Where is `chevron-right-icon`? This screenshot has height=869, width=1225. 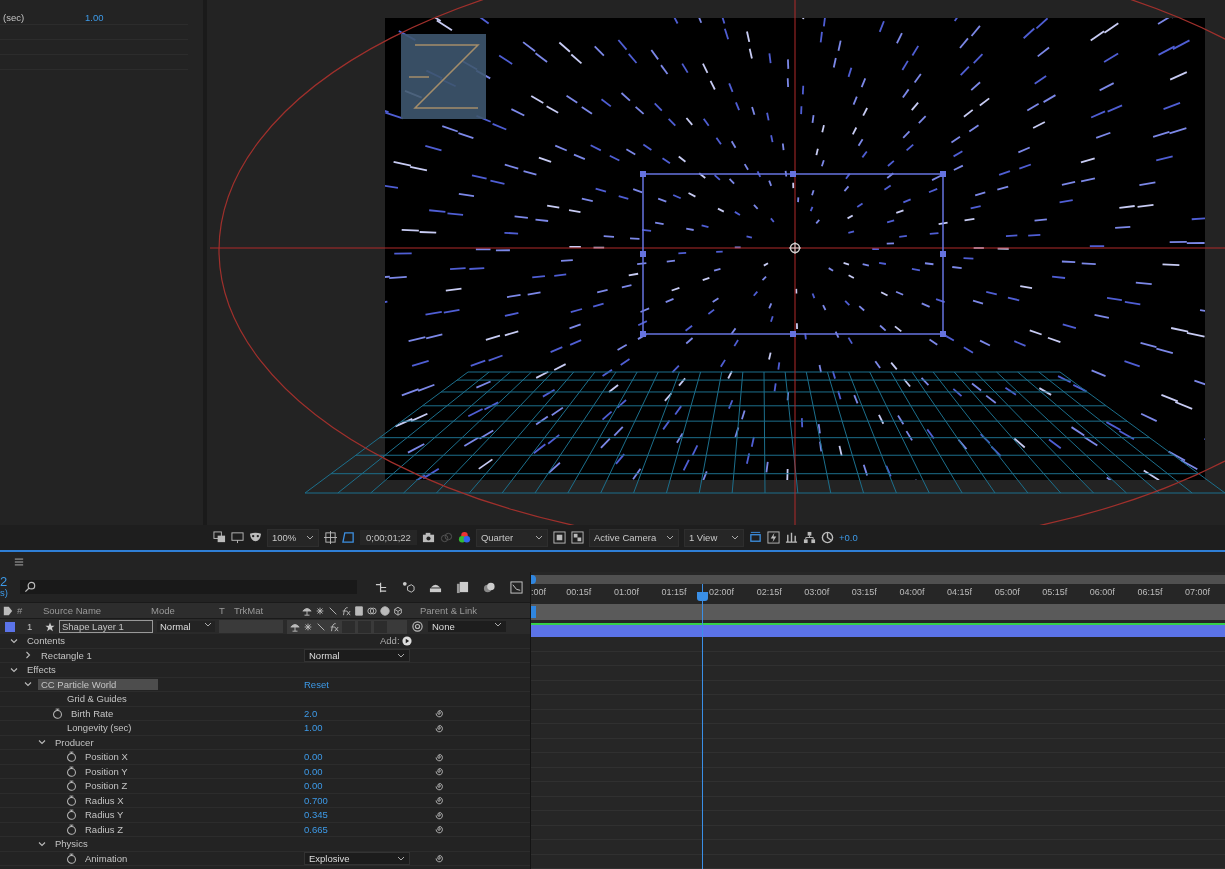 chevron-right-icon is located at coordinates (28, 655).